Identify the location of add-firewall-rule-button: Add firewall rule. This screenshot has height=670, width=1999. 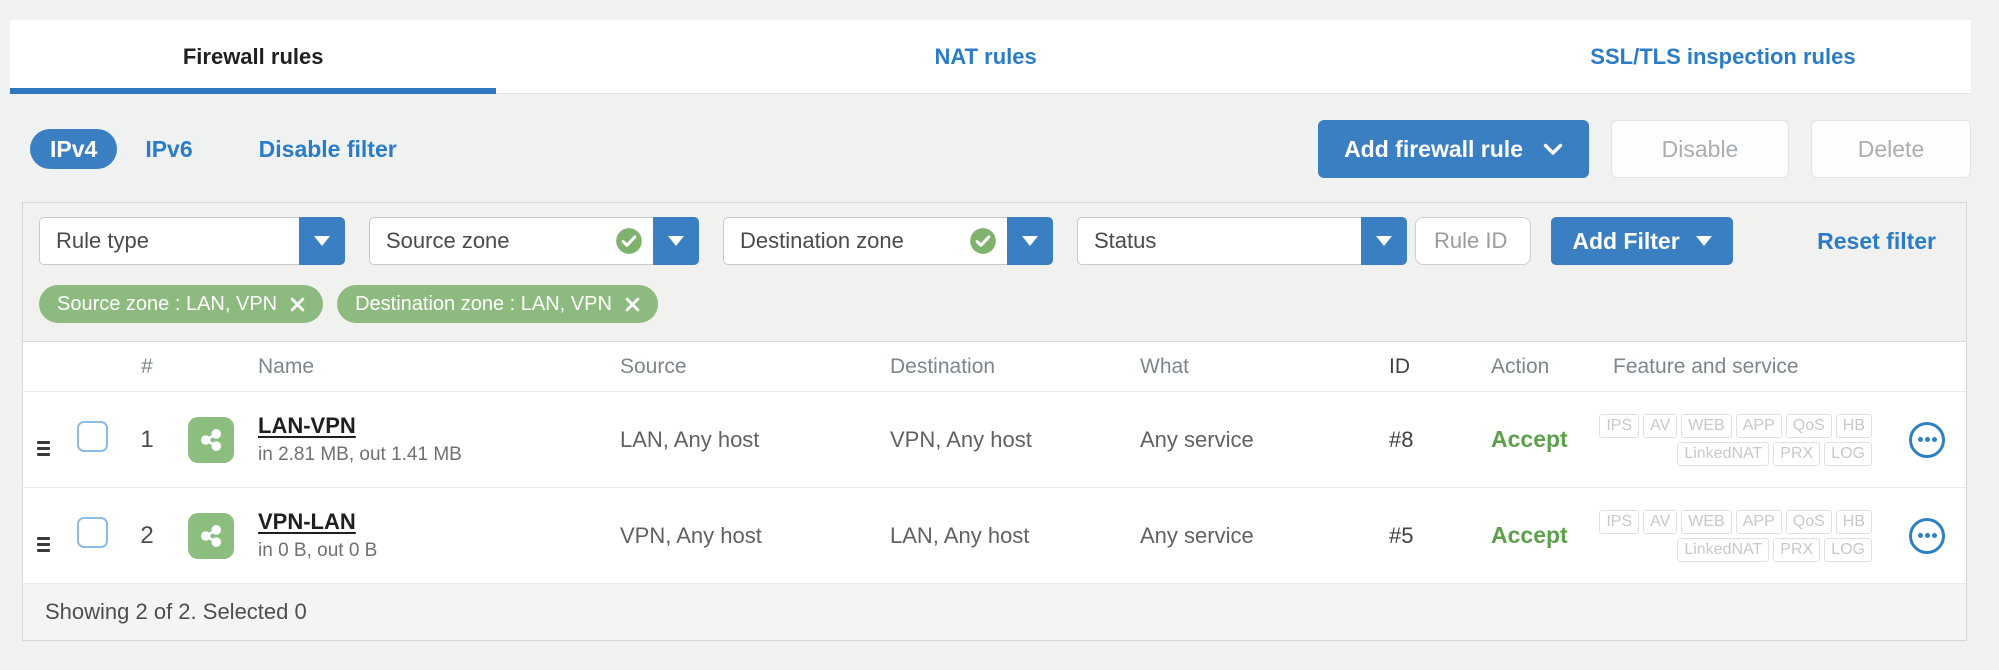
(1453, 149).